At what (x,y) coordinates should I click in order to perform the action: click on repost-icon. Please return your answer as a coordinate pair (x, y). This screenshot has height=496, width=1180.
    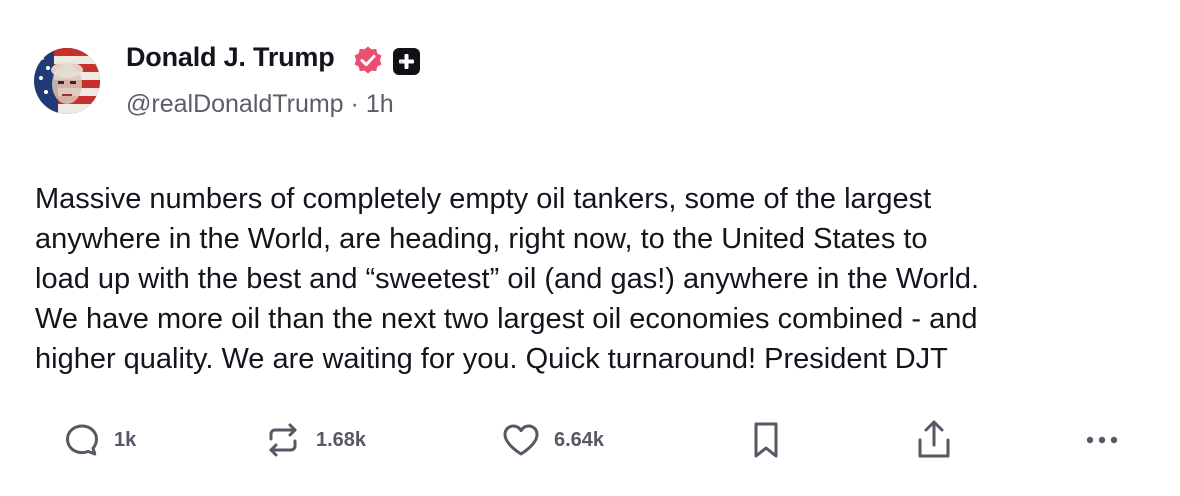
    Looking at the image, I should click on (283, 440).